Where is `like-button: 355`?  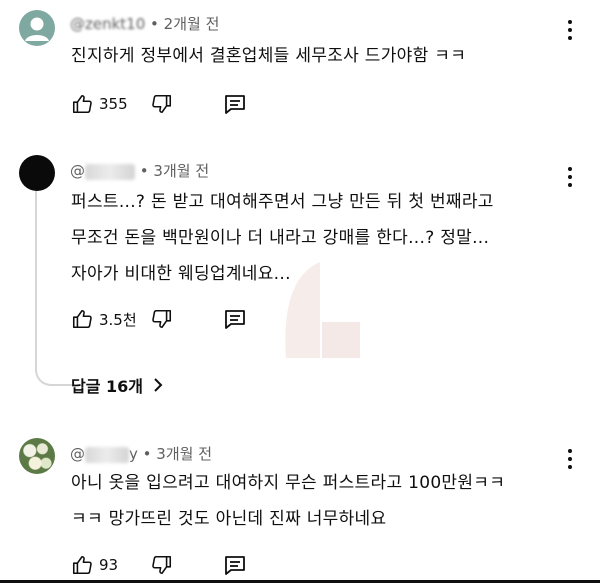
like-button: 355 is located at coordinates (99, 104).